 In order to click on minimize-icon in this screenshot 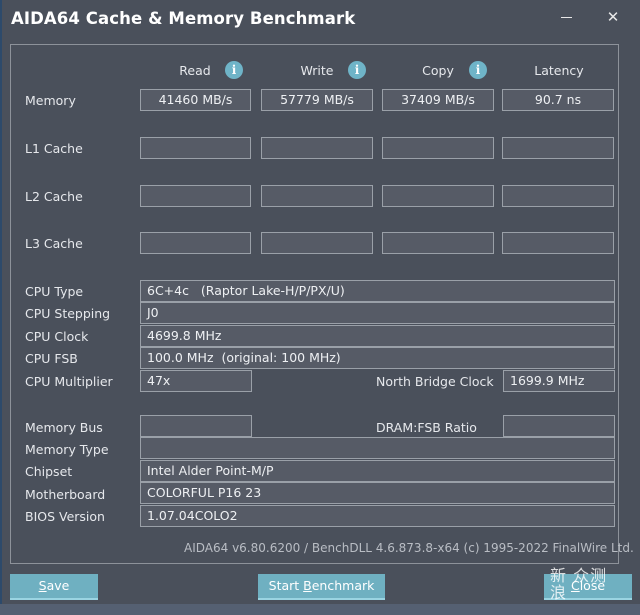, I will do `click(566, 17)`.